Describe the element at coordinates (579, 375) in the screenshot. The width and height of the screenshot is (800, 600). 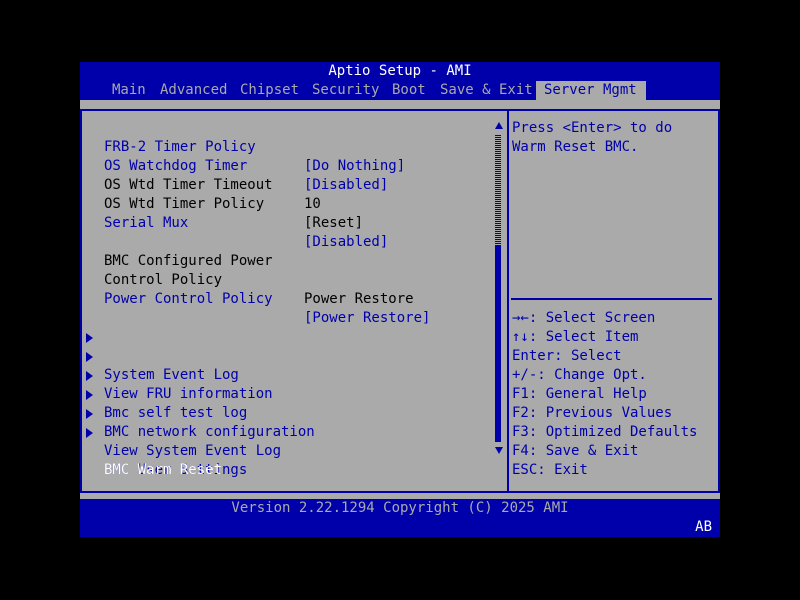
I see `help-key-change-opt: +/-: Change Opt.` at that location.